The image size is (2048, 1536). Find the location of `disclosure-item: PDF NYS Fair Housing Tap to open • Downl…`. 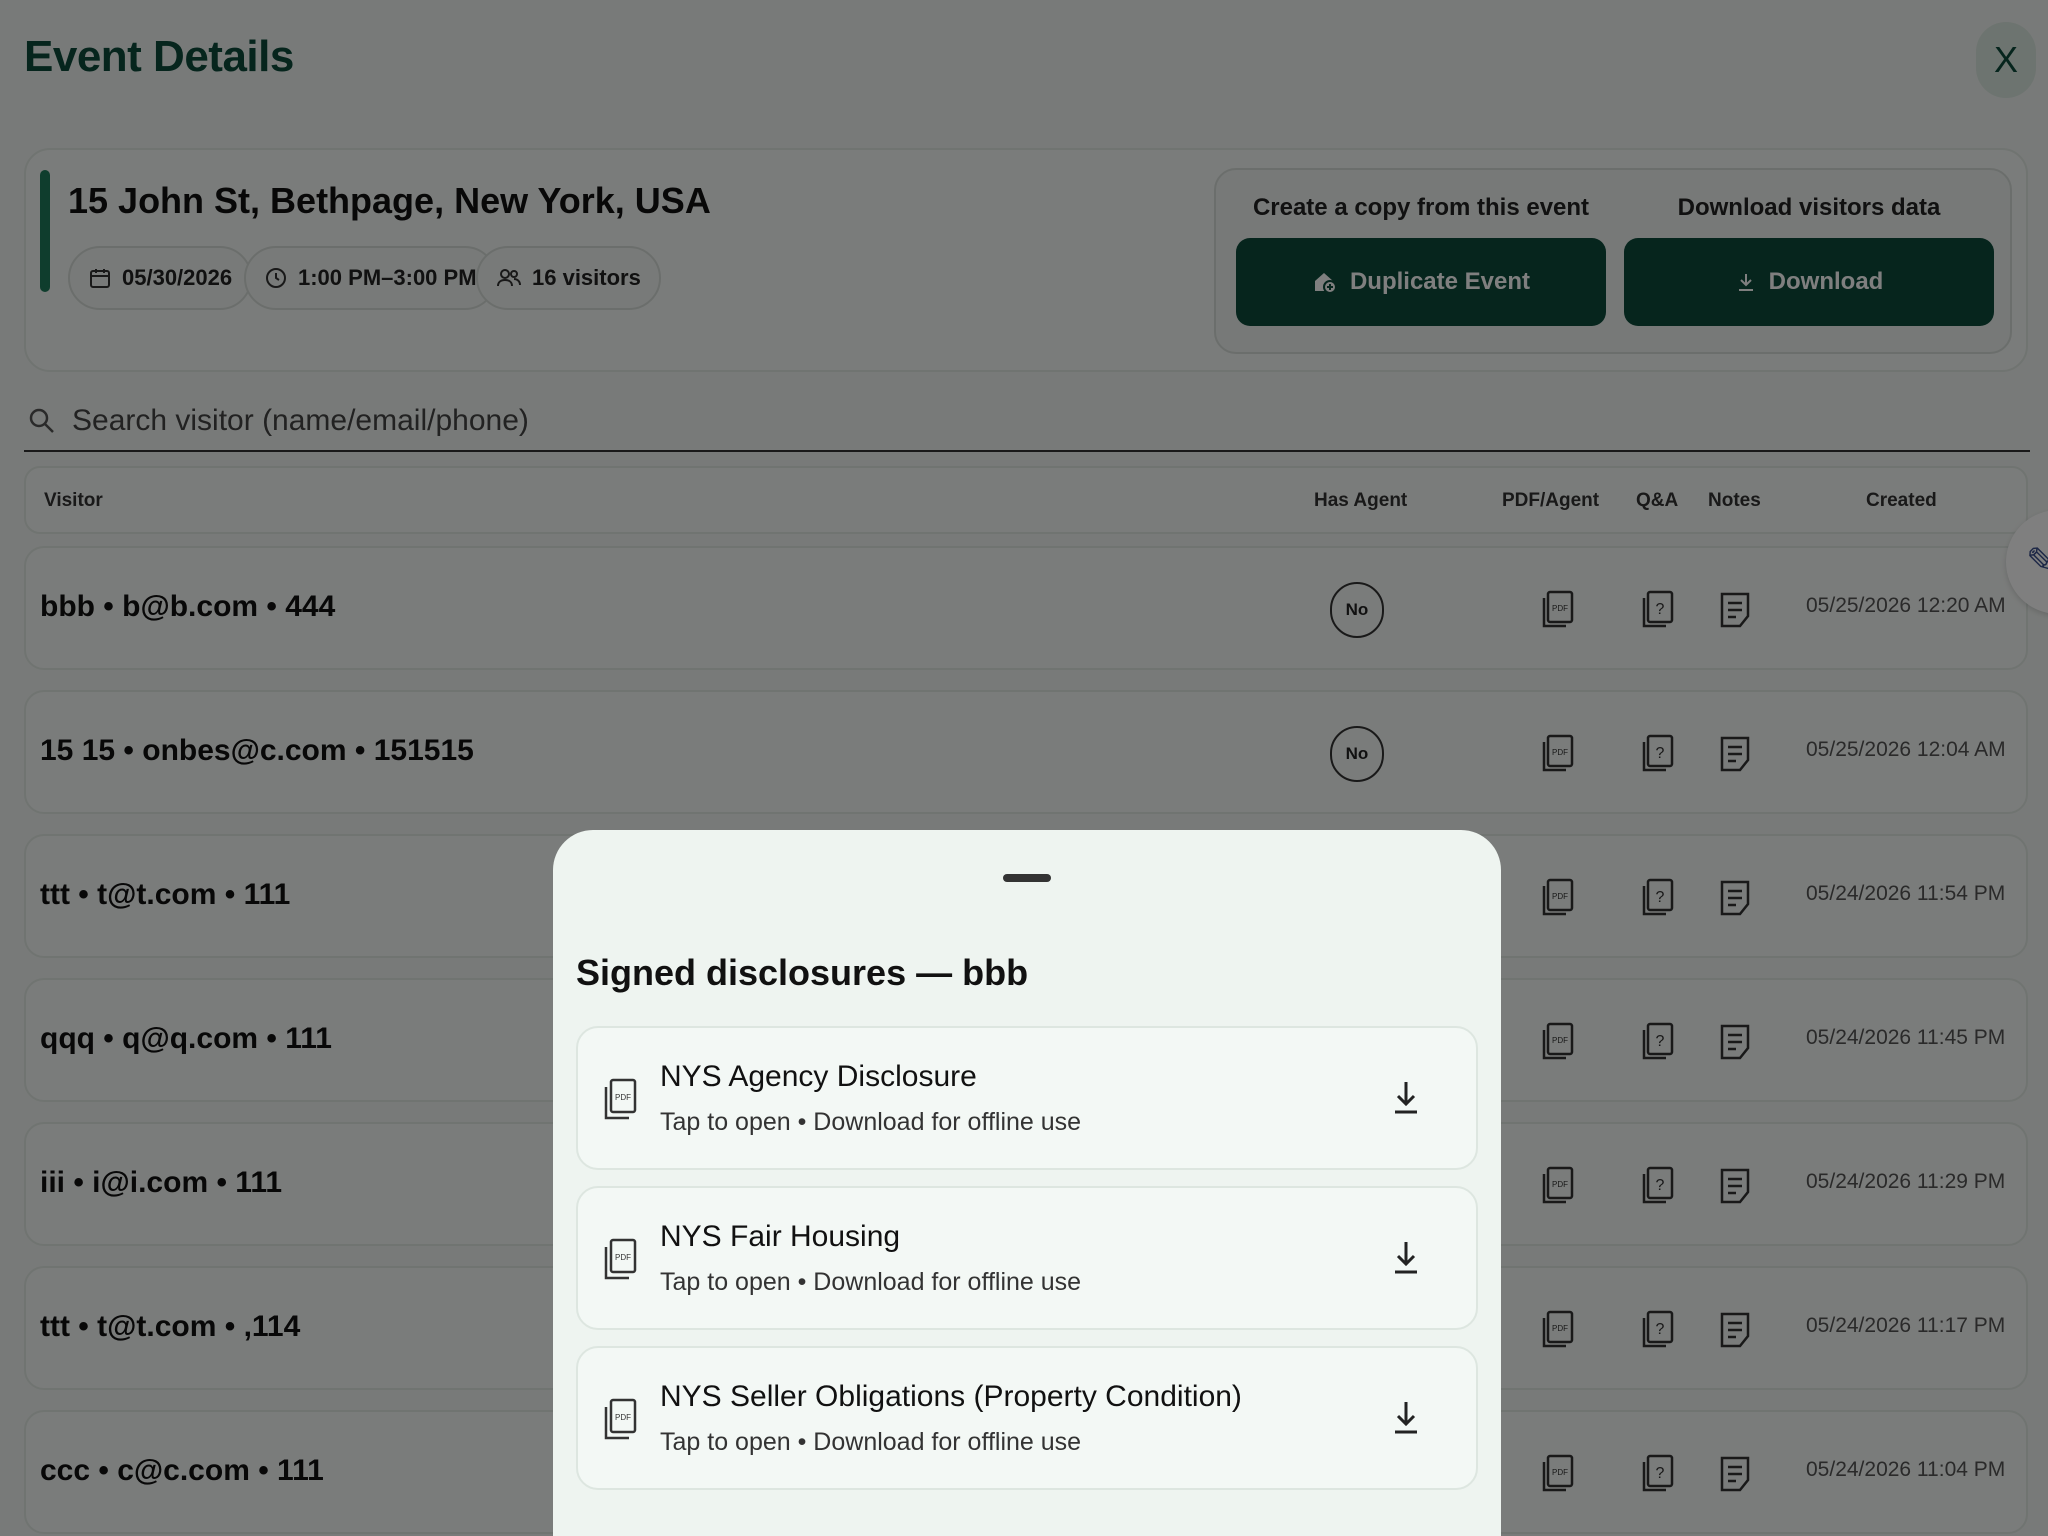

disclosure-item: PDF NYS Fair Housing Tap to open • Downl… is located at coordinates (1027, 1258).